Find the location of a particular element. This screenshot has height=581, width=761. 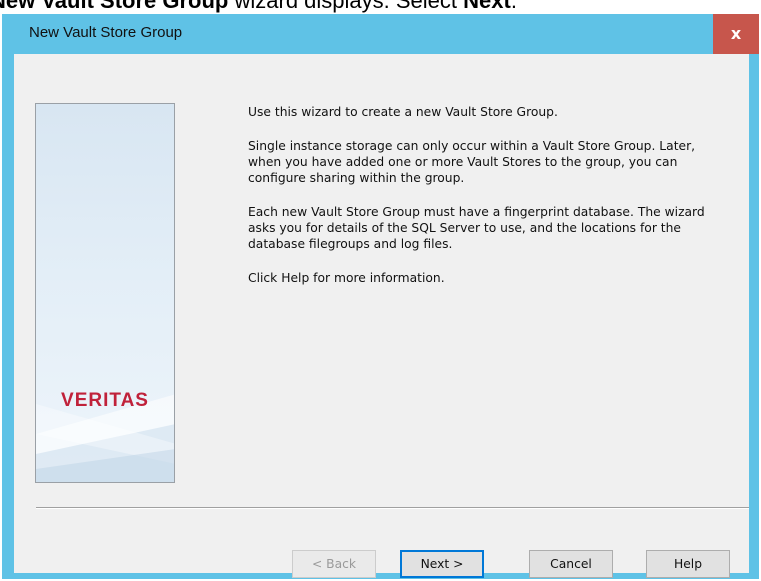

next-button: Next > is located at coordinates (442, 564).